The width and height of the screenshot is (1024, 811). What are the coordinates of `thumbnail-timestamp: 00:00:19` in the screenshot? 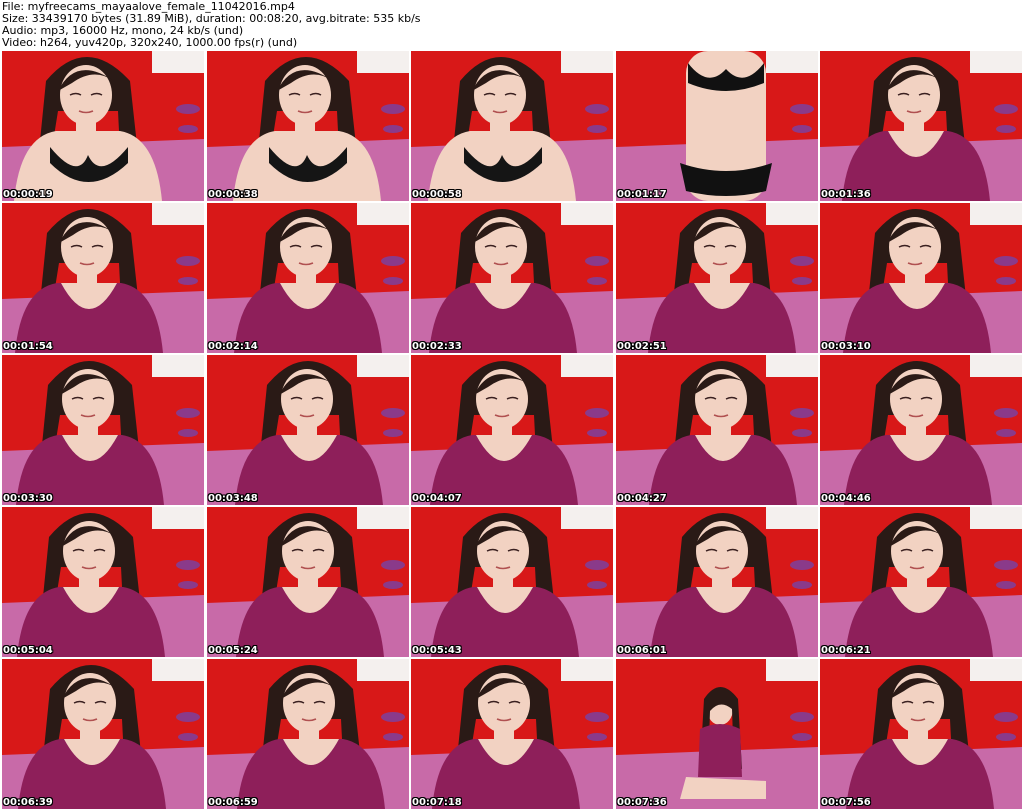 It's located at (28, 194).